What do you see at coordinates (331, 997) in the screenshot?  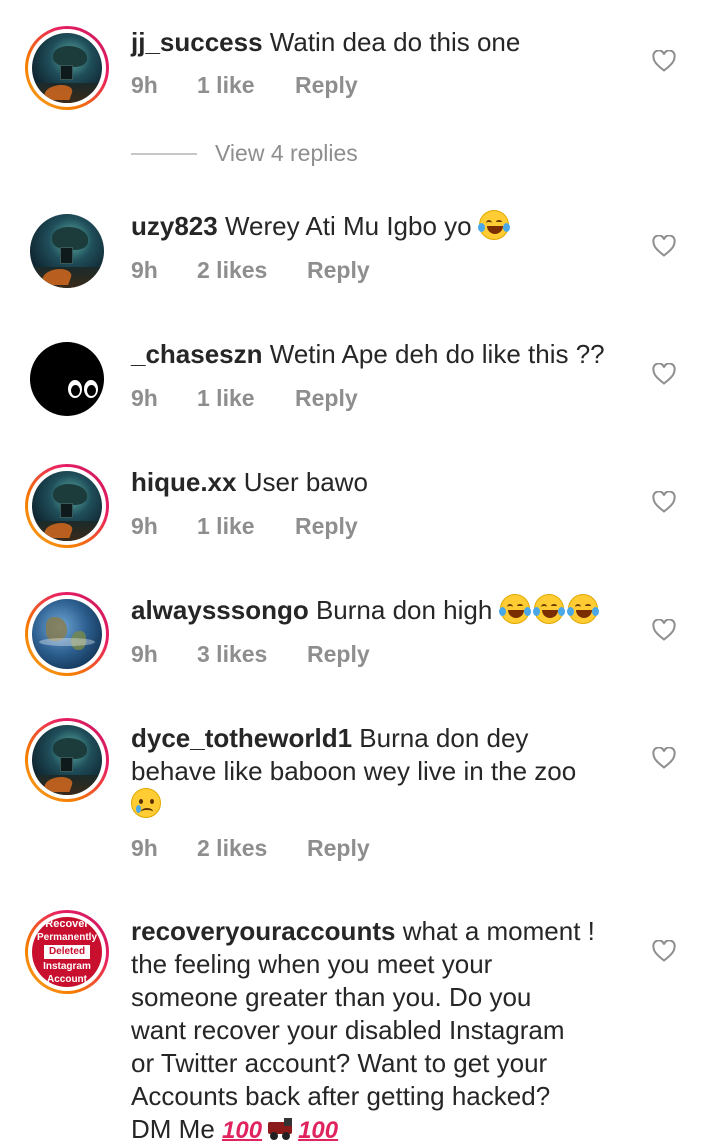 I see `comment-text: someone greater than you. Do you` at bounding box center [331, 997].